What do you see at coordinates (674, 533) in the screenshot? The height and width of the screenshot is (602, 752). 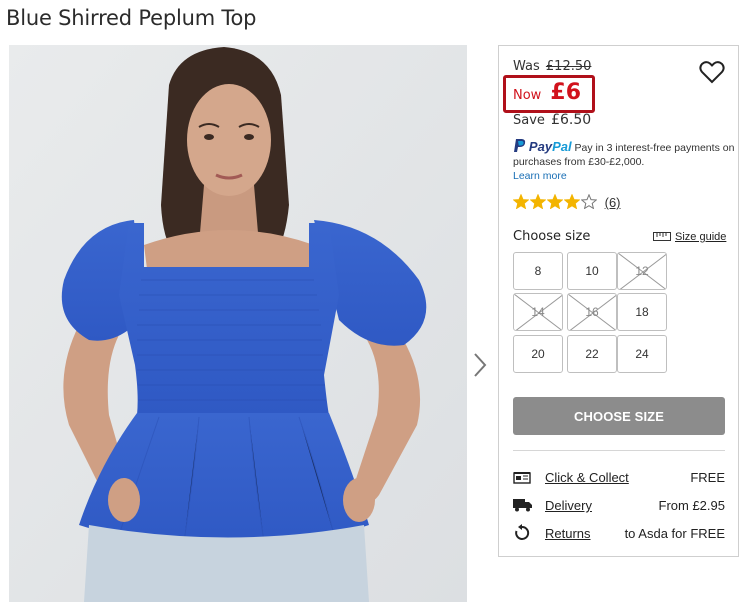 I see `returns-value: to Asda for FREE` at bounding box center [674, 533].